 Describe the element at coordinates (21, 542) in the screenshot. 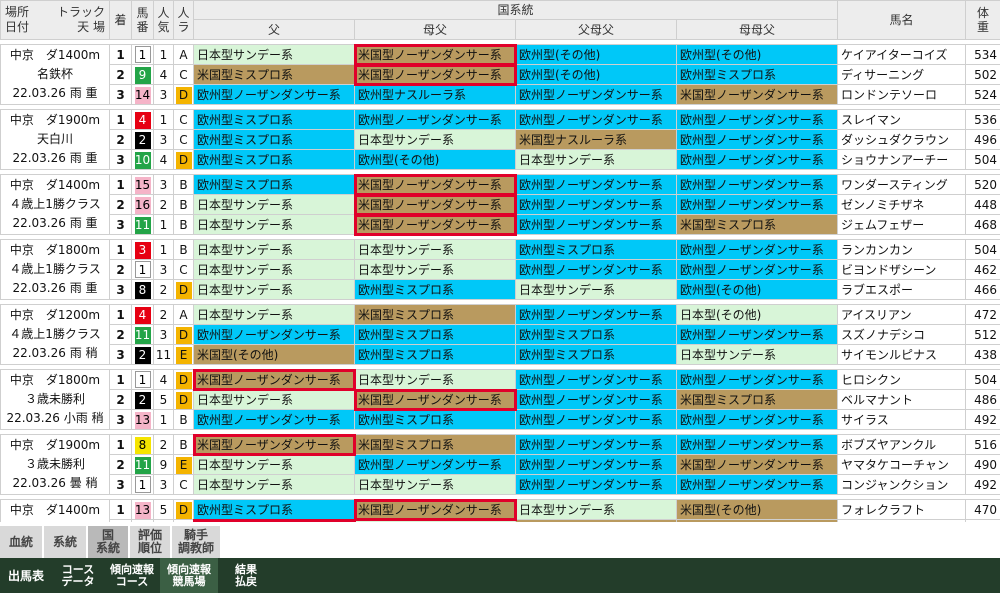

I see `tab-0: 血統` at that location.